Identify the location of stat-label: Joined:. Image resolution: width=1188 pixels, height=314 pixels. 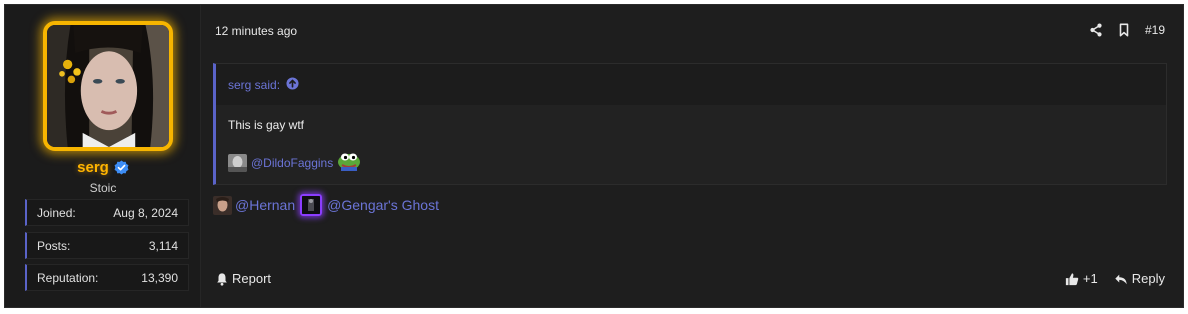
(56, 212).